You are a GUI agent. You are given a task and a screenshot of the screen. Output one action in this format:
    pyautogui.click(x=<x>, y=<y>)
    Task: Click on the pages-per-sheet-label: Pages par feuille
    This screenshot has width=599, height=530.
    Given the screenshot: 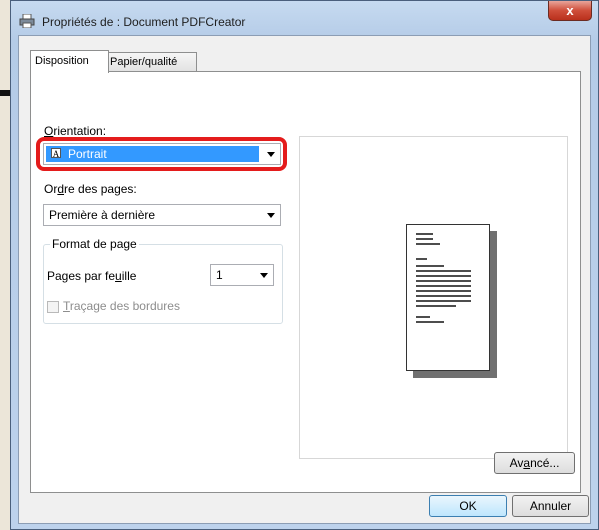 What is the action you would take?
    pyautogui.click(x=92, y=276)
    